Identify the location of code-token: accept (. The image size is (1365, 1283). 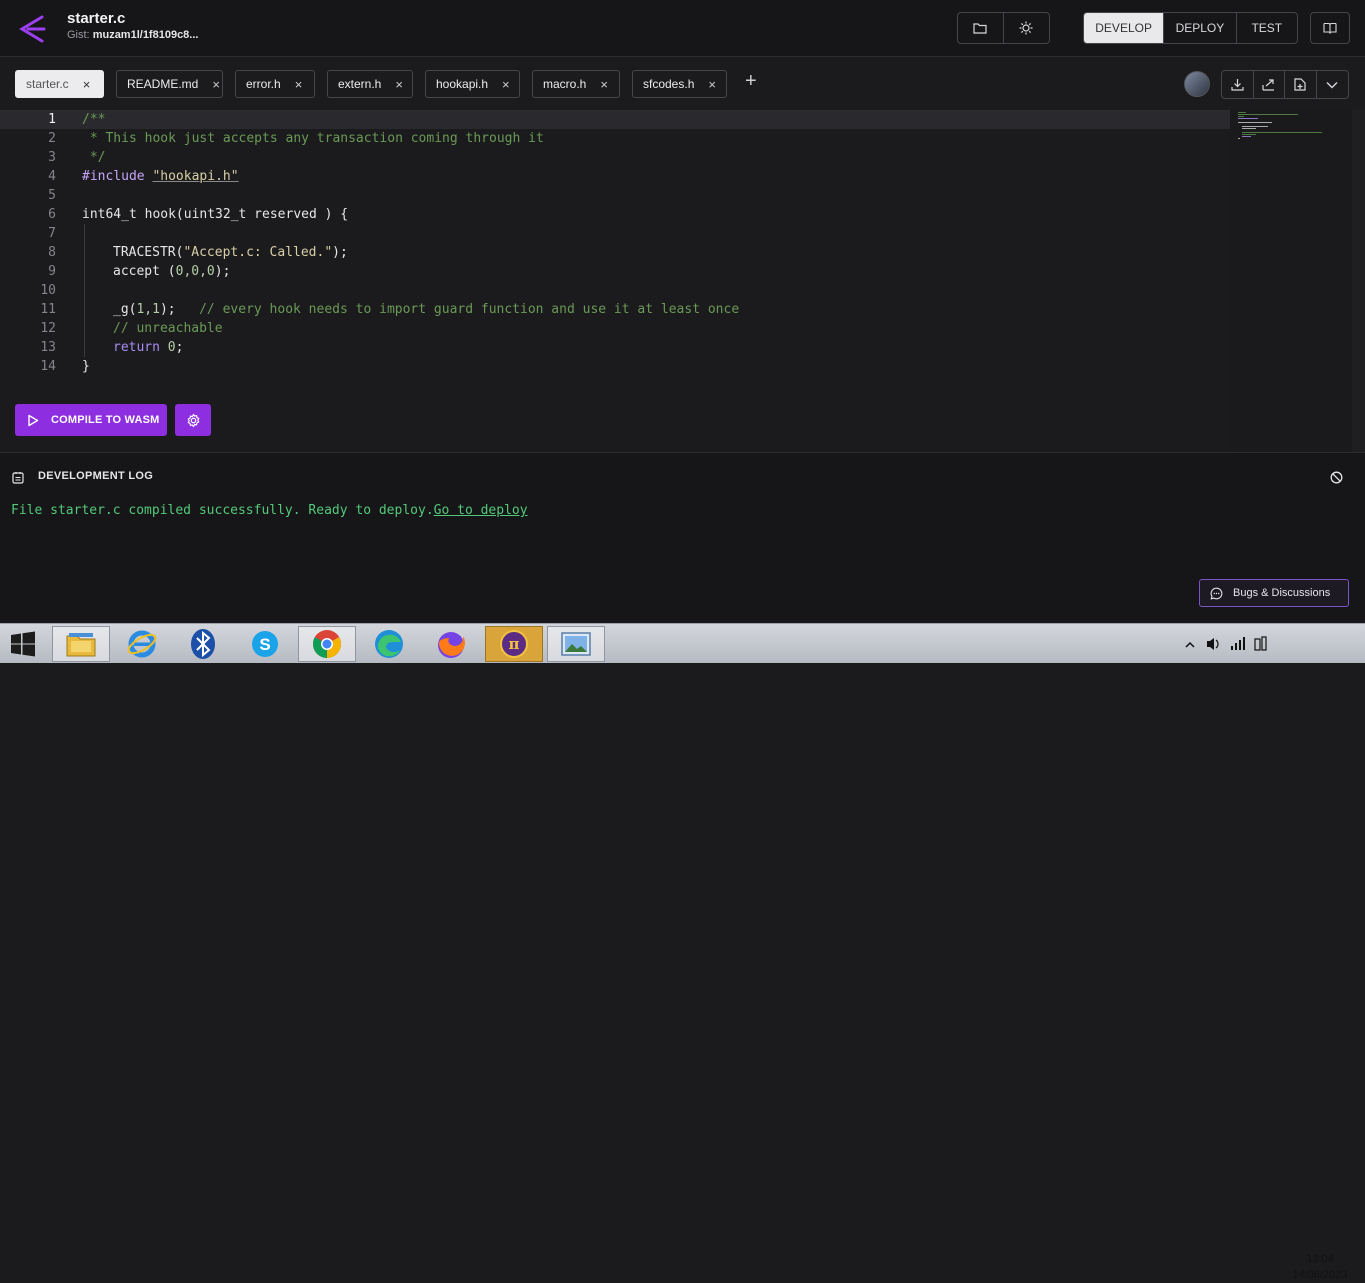
(144, 271).